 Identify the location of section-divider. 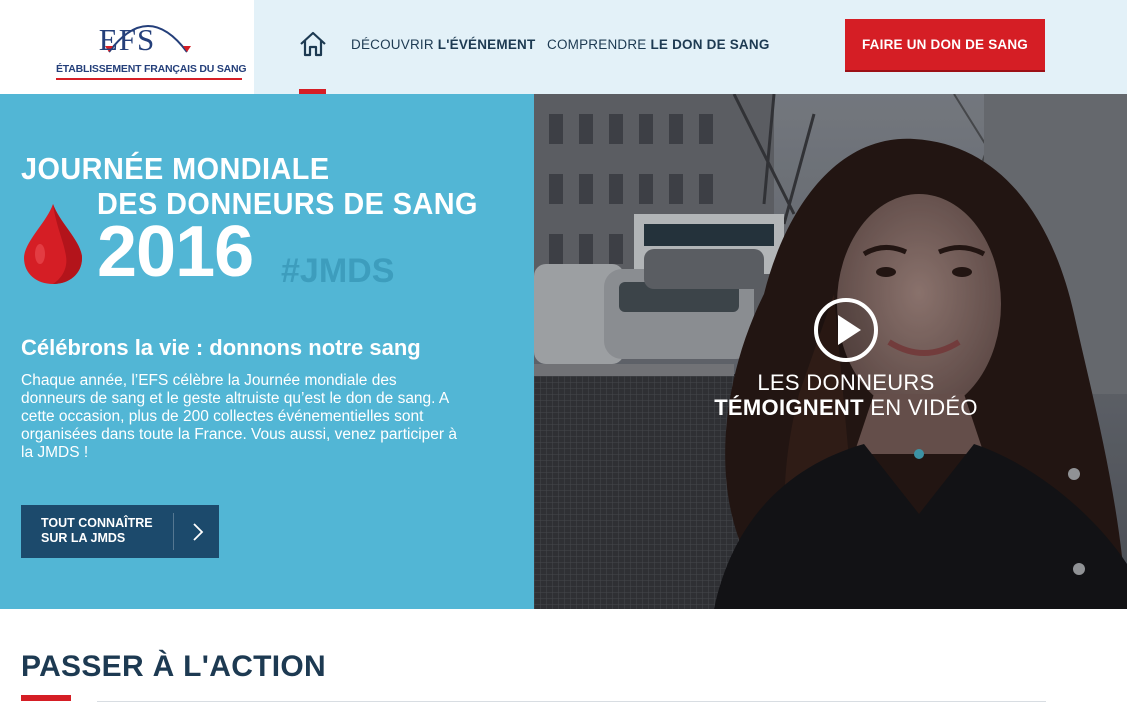
(571, 701).